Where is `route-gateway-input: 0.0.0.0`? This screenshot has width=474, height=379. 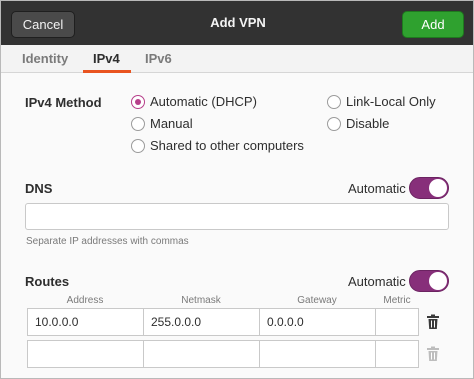 route-gateway-input: 0.0.0.0 is located at coordinates (317, 322).